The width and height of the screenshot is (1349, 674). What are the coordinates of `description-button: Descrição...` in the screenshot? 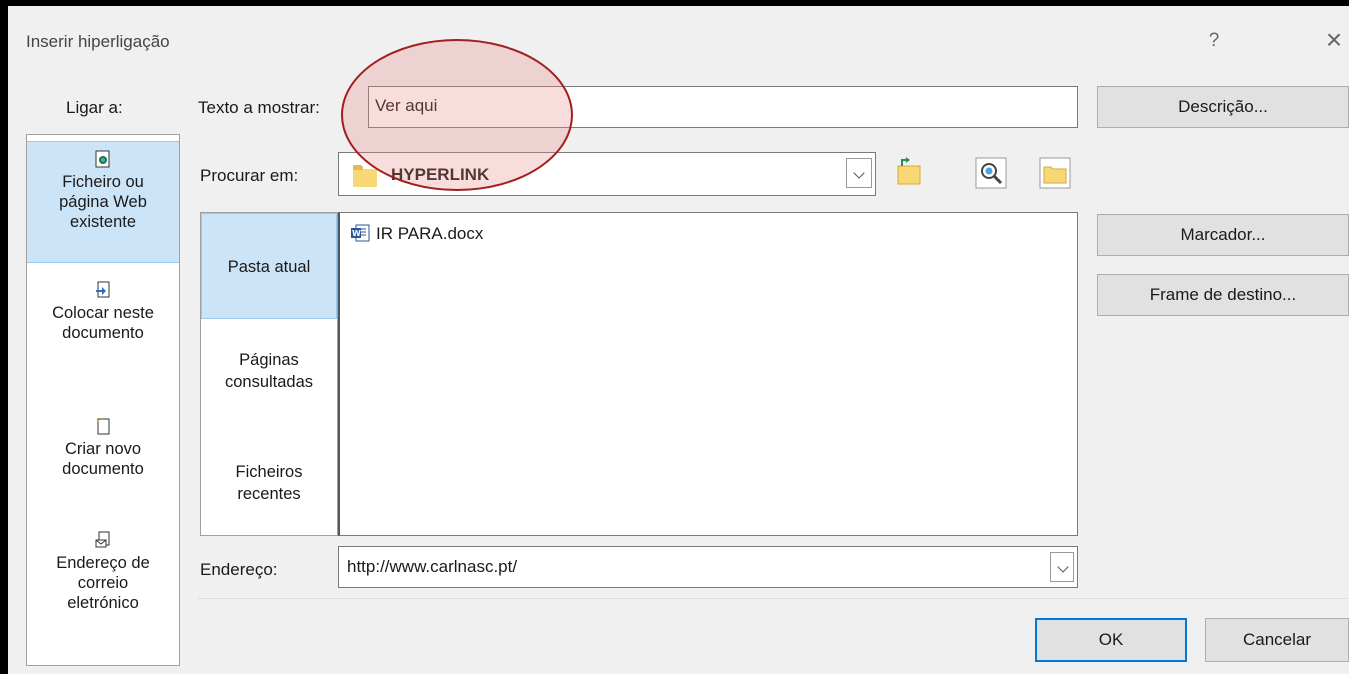 It's located at (1223, 107).